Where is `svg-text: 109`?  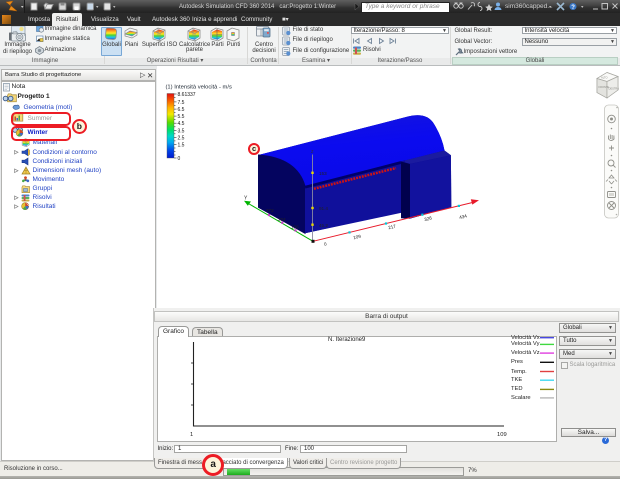
svg-text: 109 is located at coordinates (357, 237).